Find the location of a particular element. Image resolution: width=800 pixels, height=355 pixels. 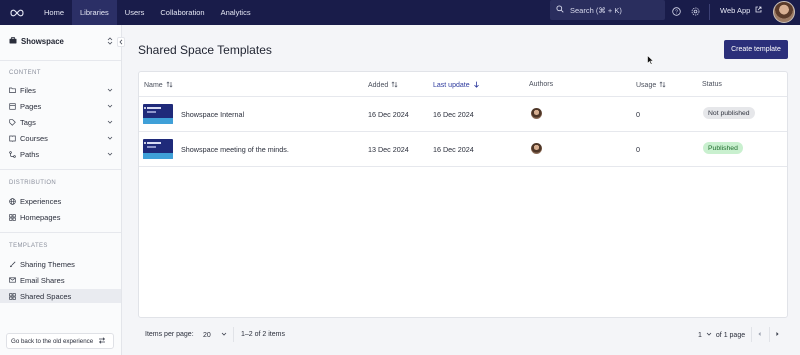

sidebar-item-shared-spaces: Shared Spaces is located at coordinates (60, 296).